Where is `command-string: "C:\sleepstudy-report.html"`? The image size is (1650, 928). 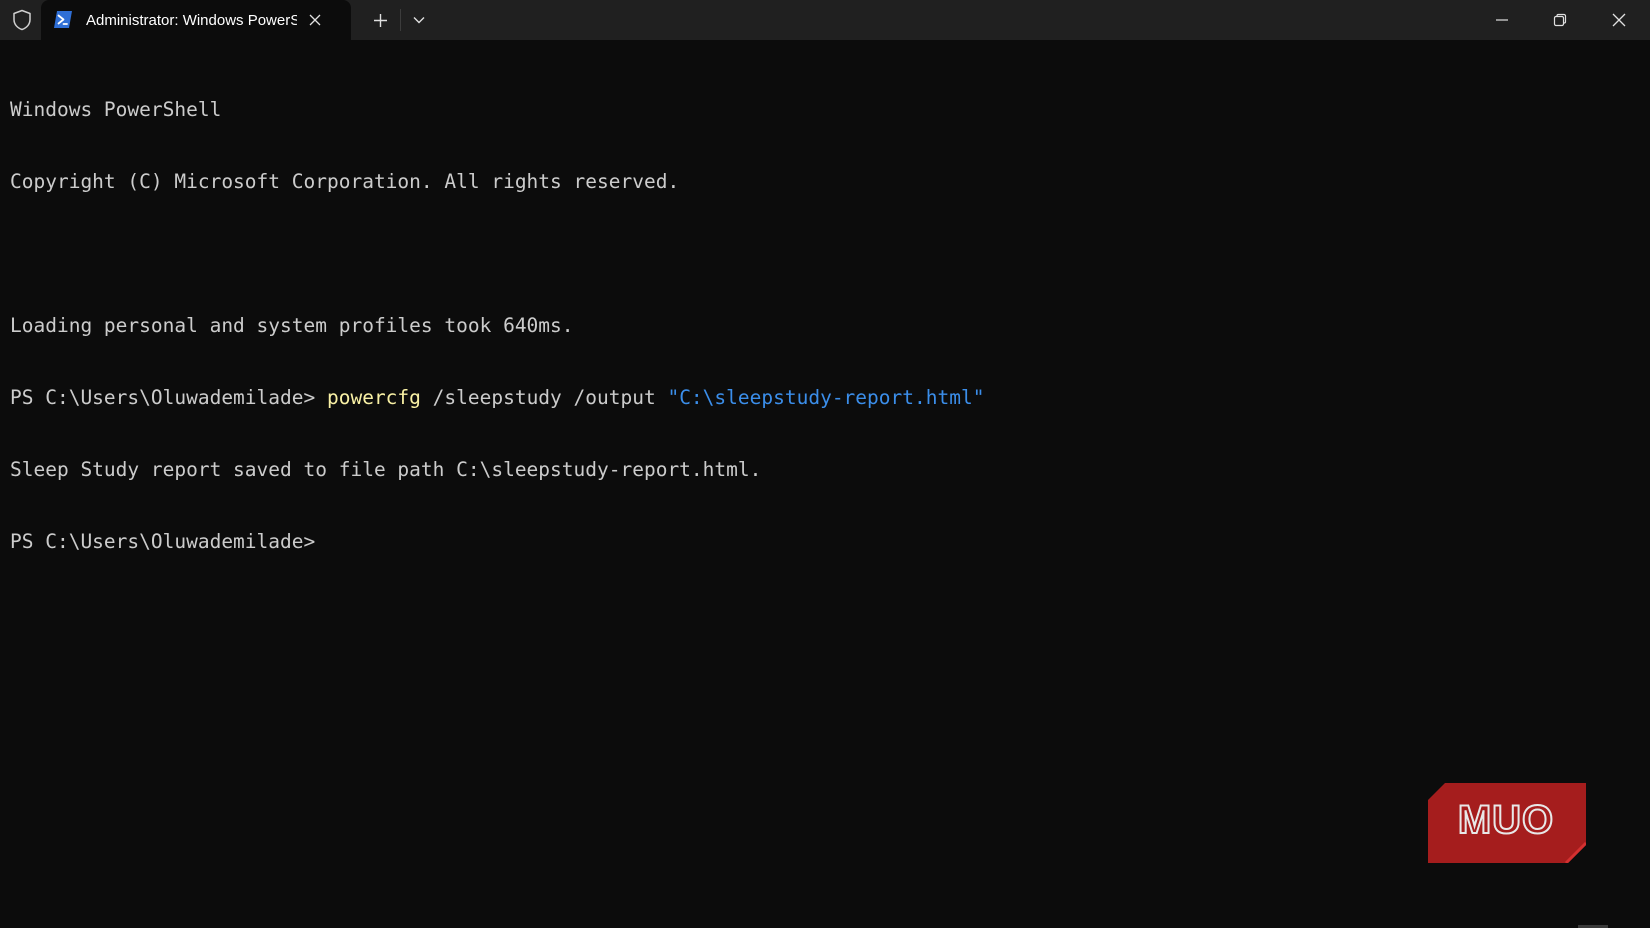
command-string: "C:\sleepstudy-report.html" is located at coordinates (826, 397).